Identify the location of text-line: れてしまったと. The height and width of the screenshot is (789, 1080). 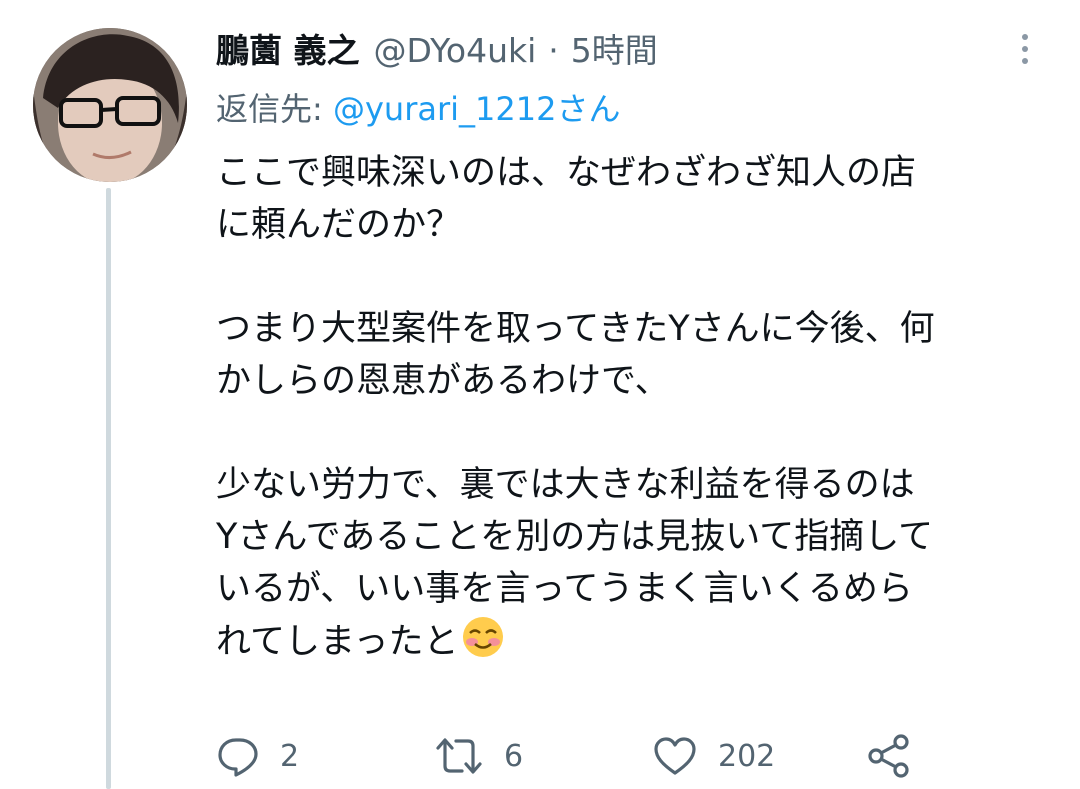
(337, 642).